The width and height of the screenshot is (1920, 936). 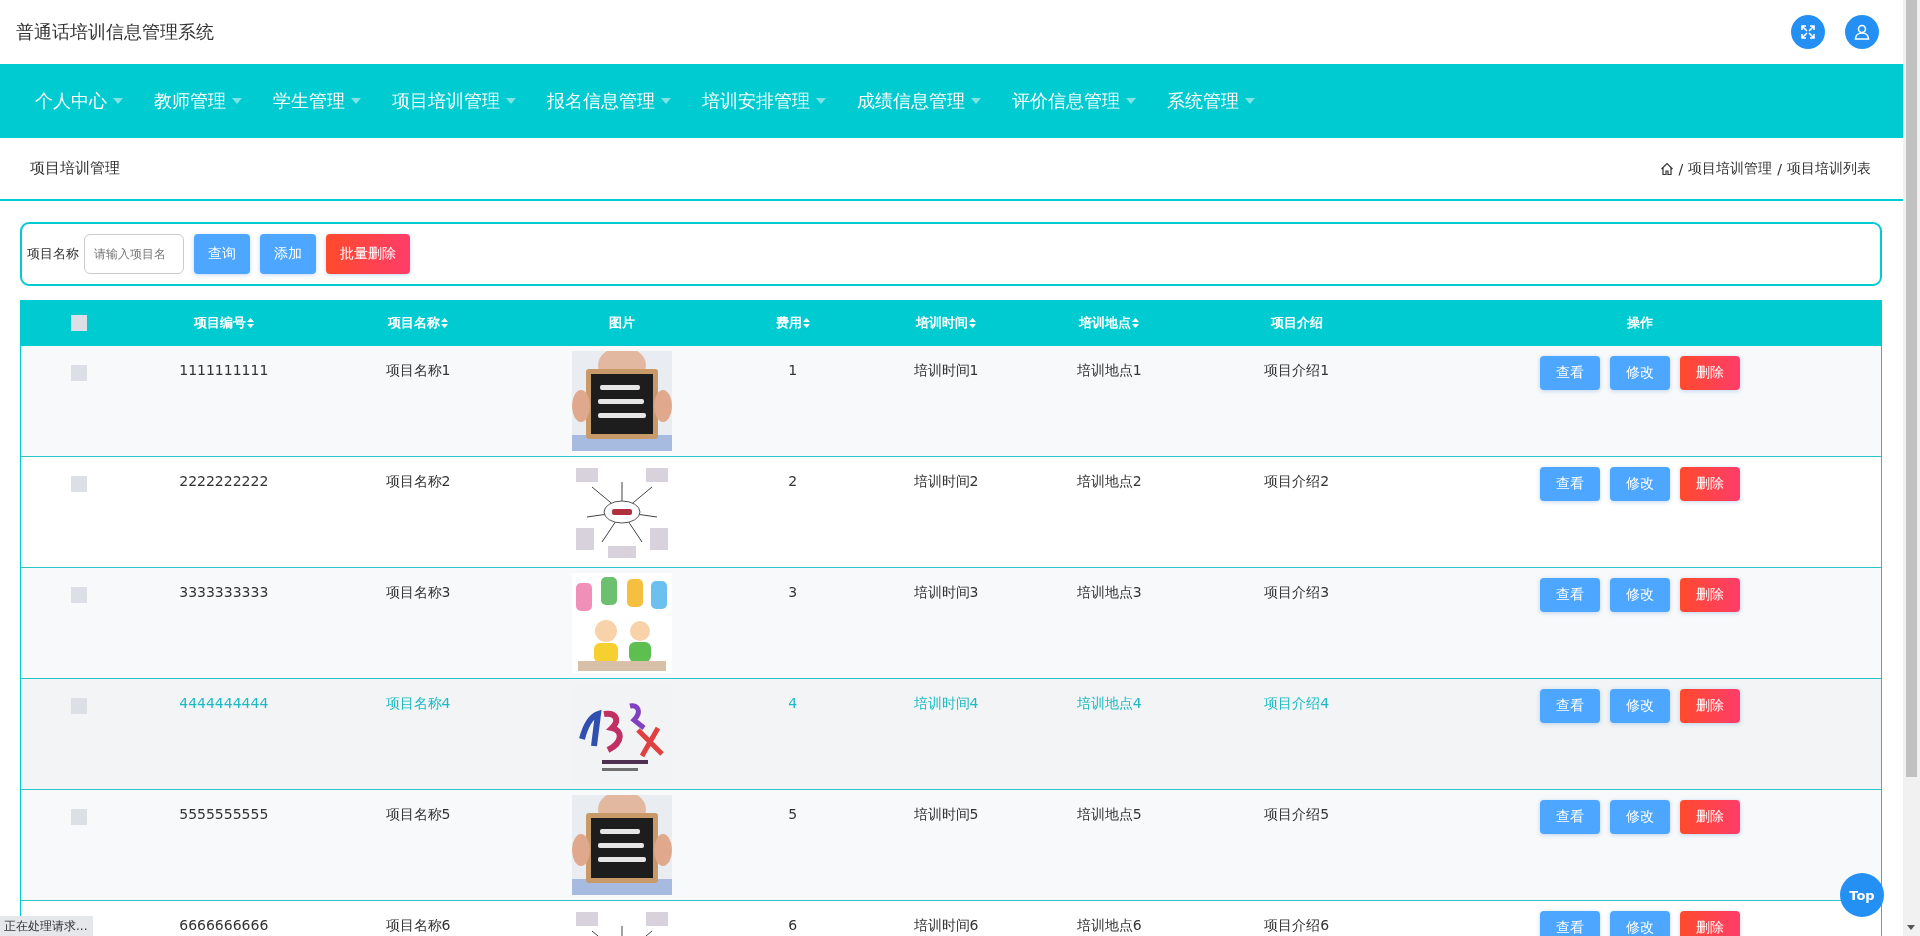 What do you see at coordinates (793, 703) in the screenshot?
I see `table-cell: 4` at bounding box center [793, 703].